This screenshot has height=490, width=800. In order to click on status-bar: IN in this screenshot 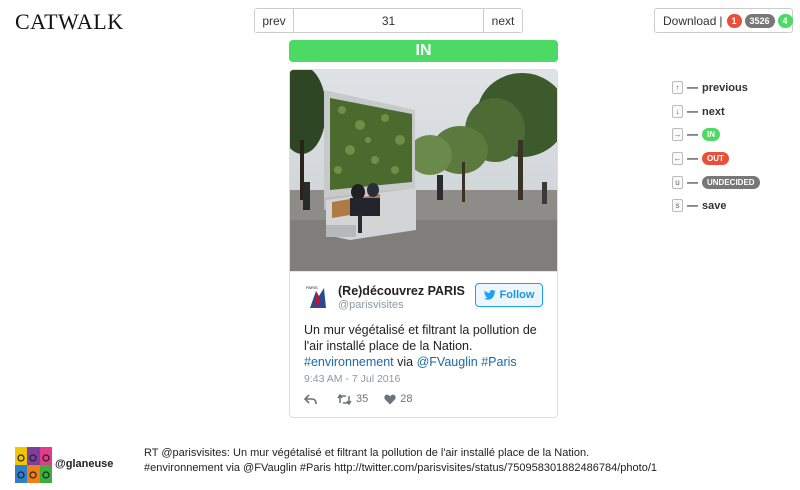, I will do `click(423, 51)`.